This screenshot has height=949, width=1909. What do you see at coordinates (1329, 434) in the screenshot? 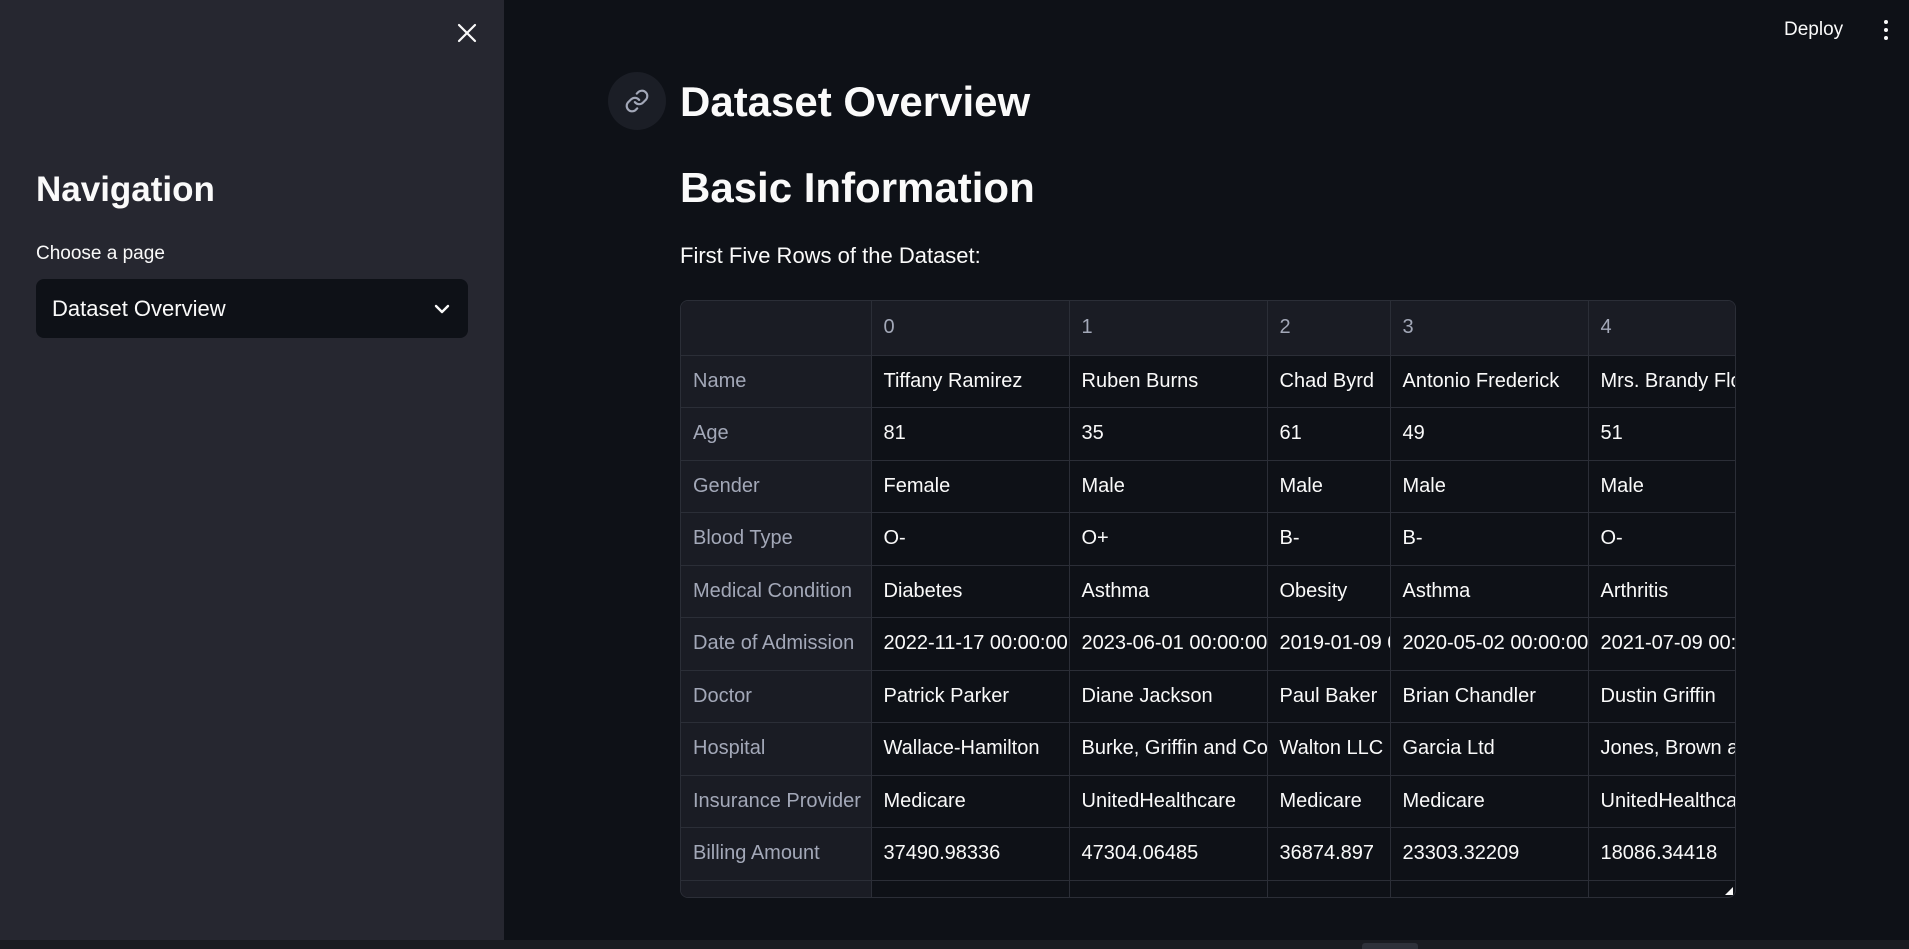
I see `table-cell: 61` at bounding box center [1329, 434].